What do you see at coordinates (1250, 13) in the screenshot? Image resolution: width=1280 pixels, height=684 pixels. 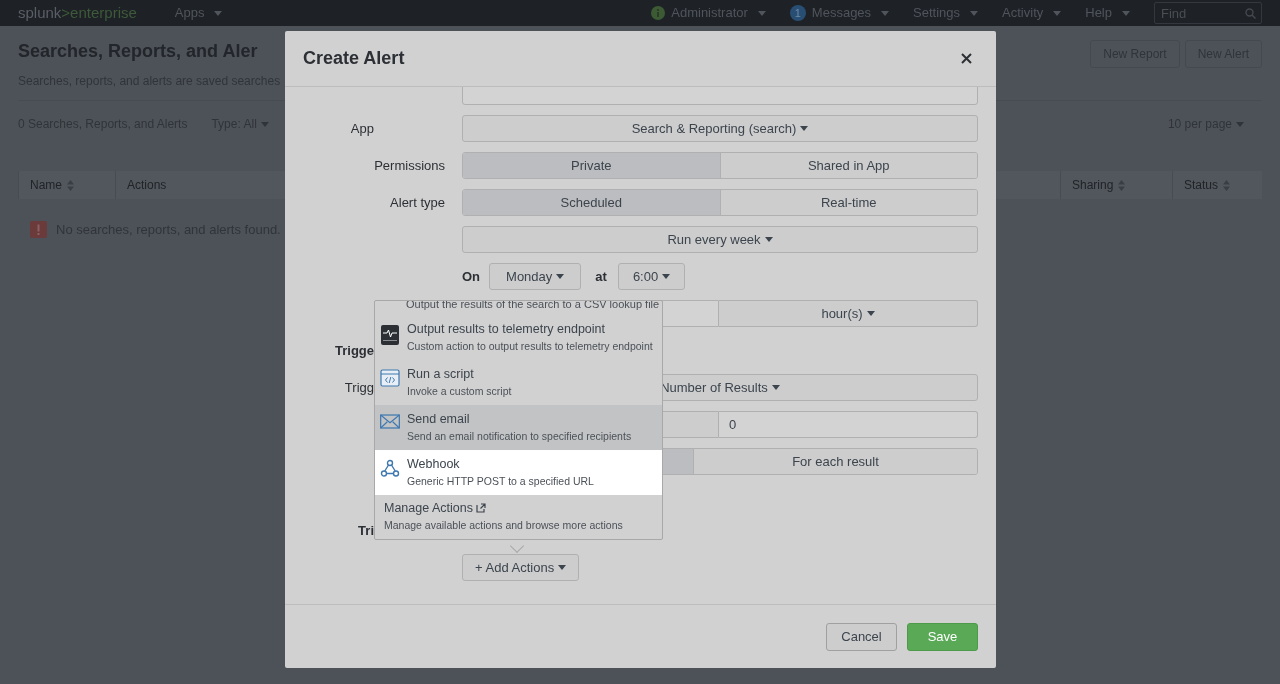 I see `search-icon` at bounding box center [1250, 13].